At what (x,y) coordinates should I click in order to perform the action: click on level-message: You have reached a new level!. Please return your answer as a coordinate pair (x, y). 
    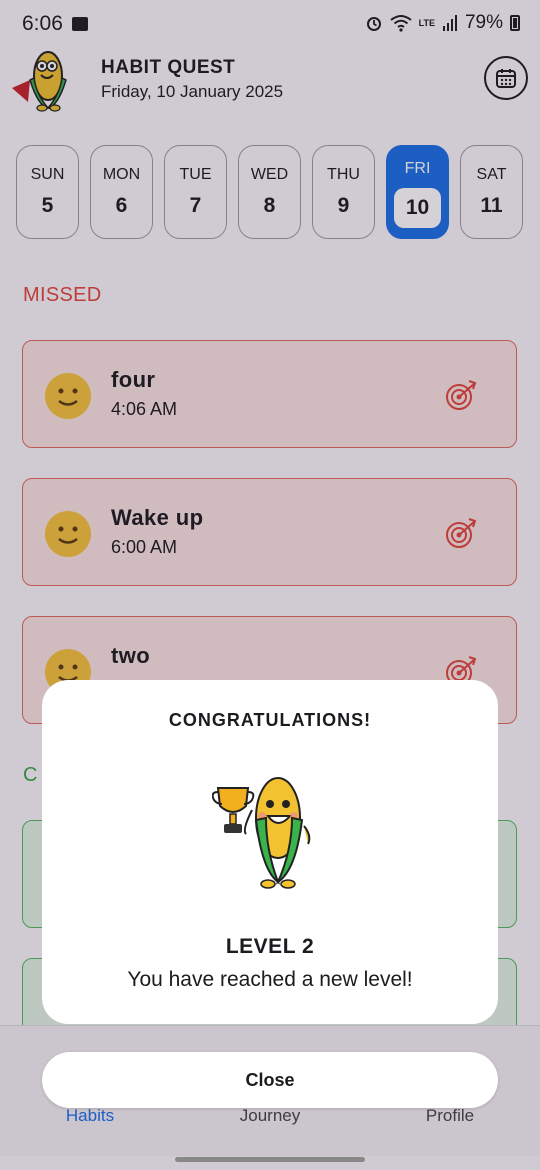
    Looking at the image, I should click on (270, 979).